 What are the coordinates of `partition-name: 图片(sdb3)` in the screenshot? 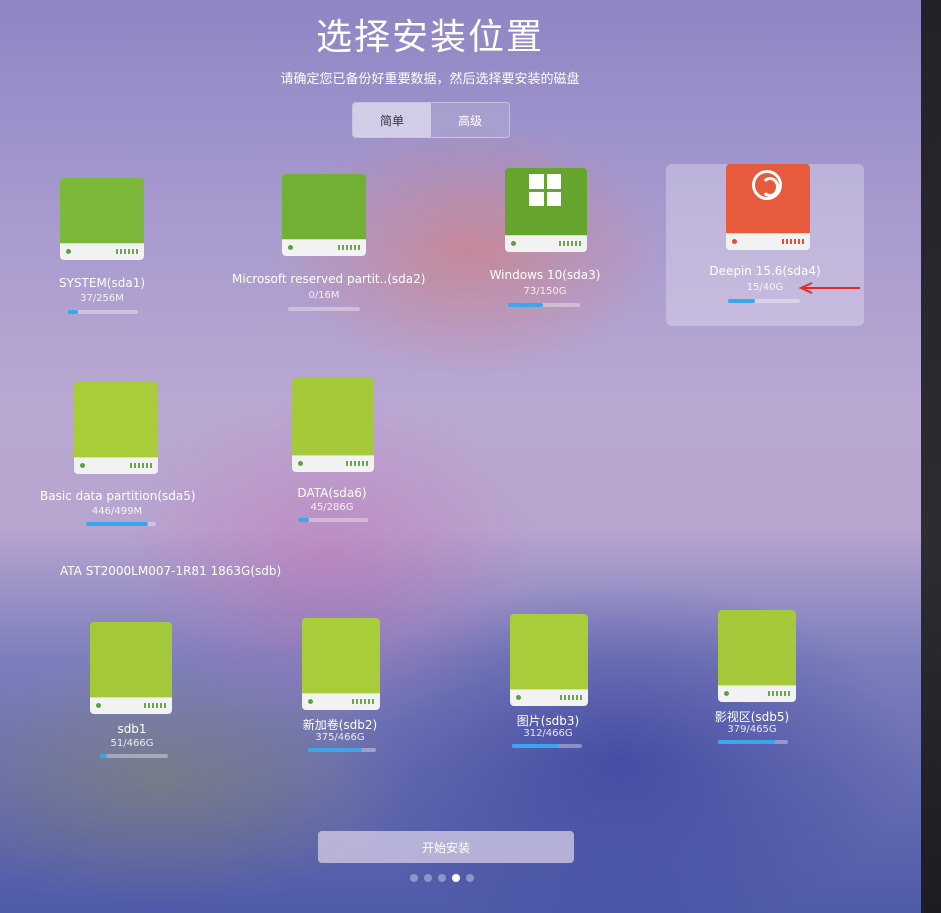 It's located at (548, 721).